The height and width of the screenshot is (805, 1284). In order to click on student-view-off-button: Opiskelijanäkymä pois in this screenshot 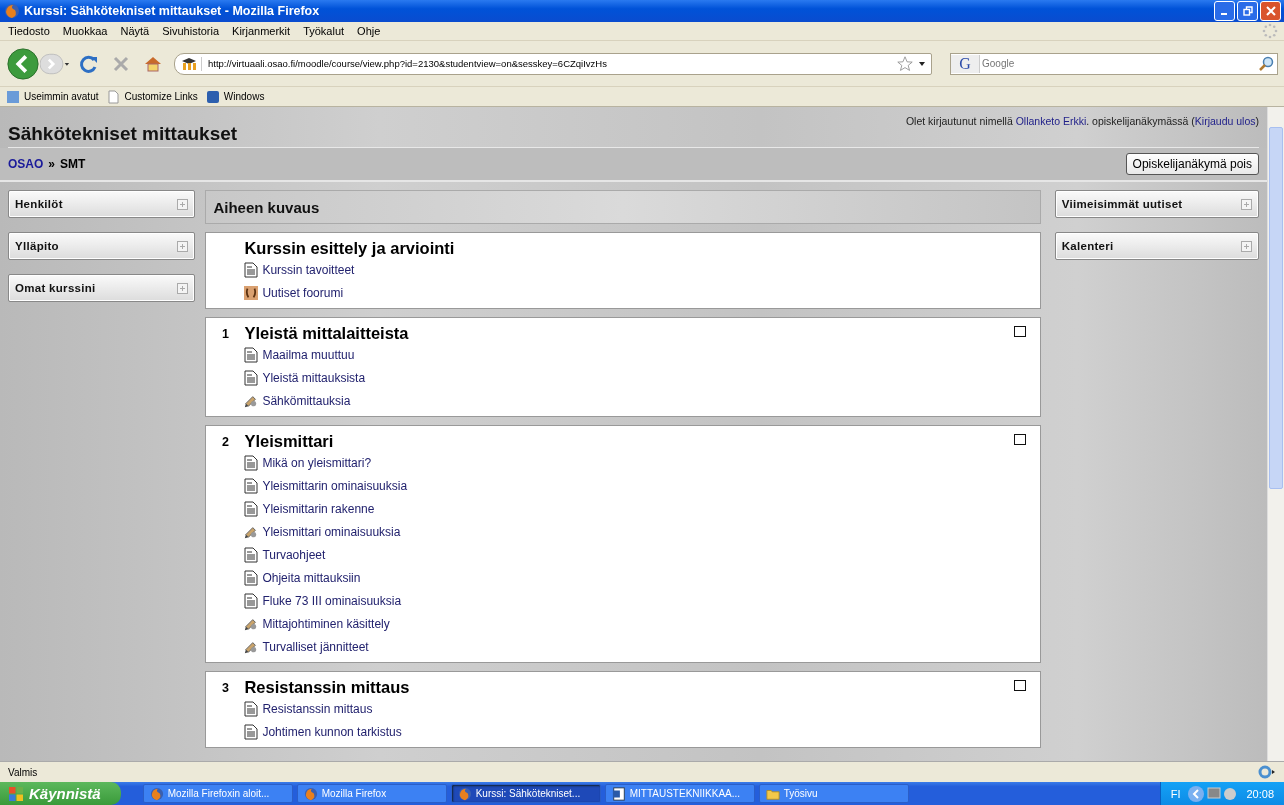, I will do `click(1192, 164)`.